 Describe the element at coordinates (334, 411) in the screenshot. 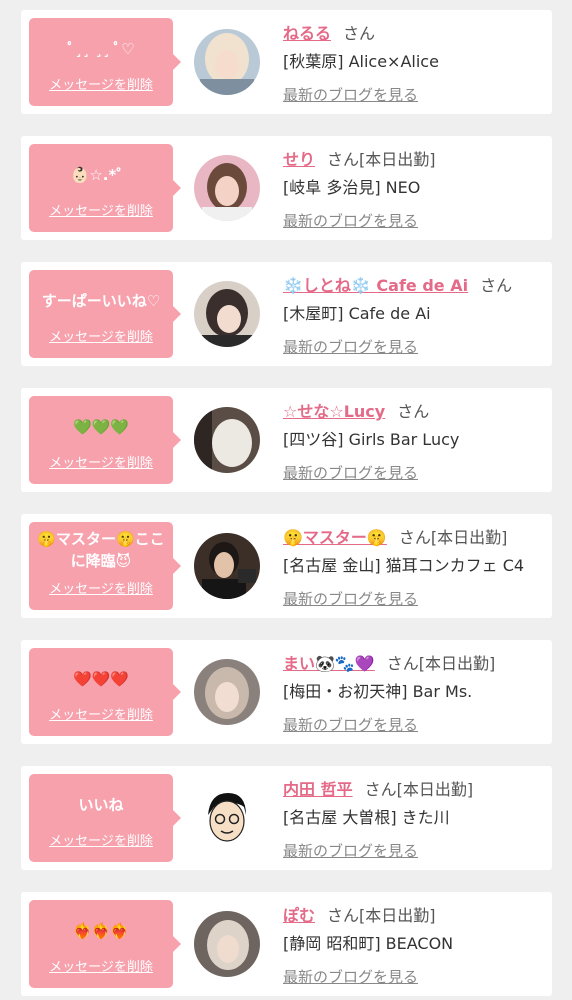

I see `cast-name-link: ☆せな☆Lucy` at that location.